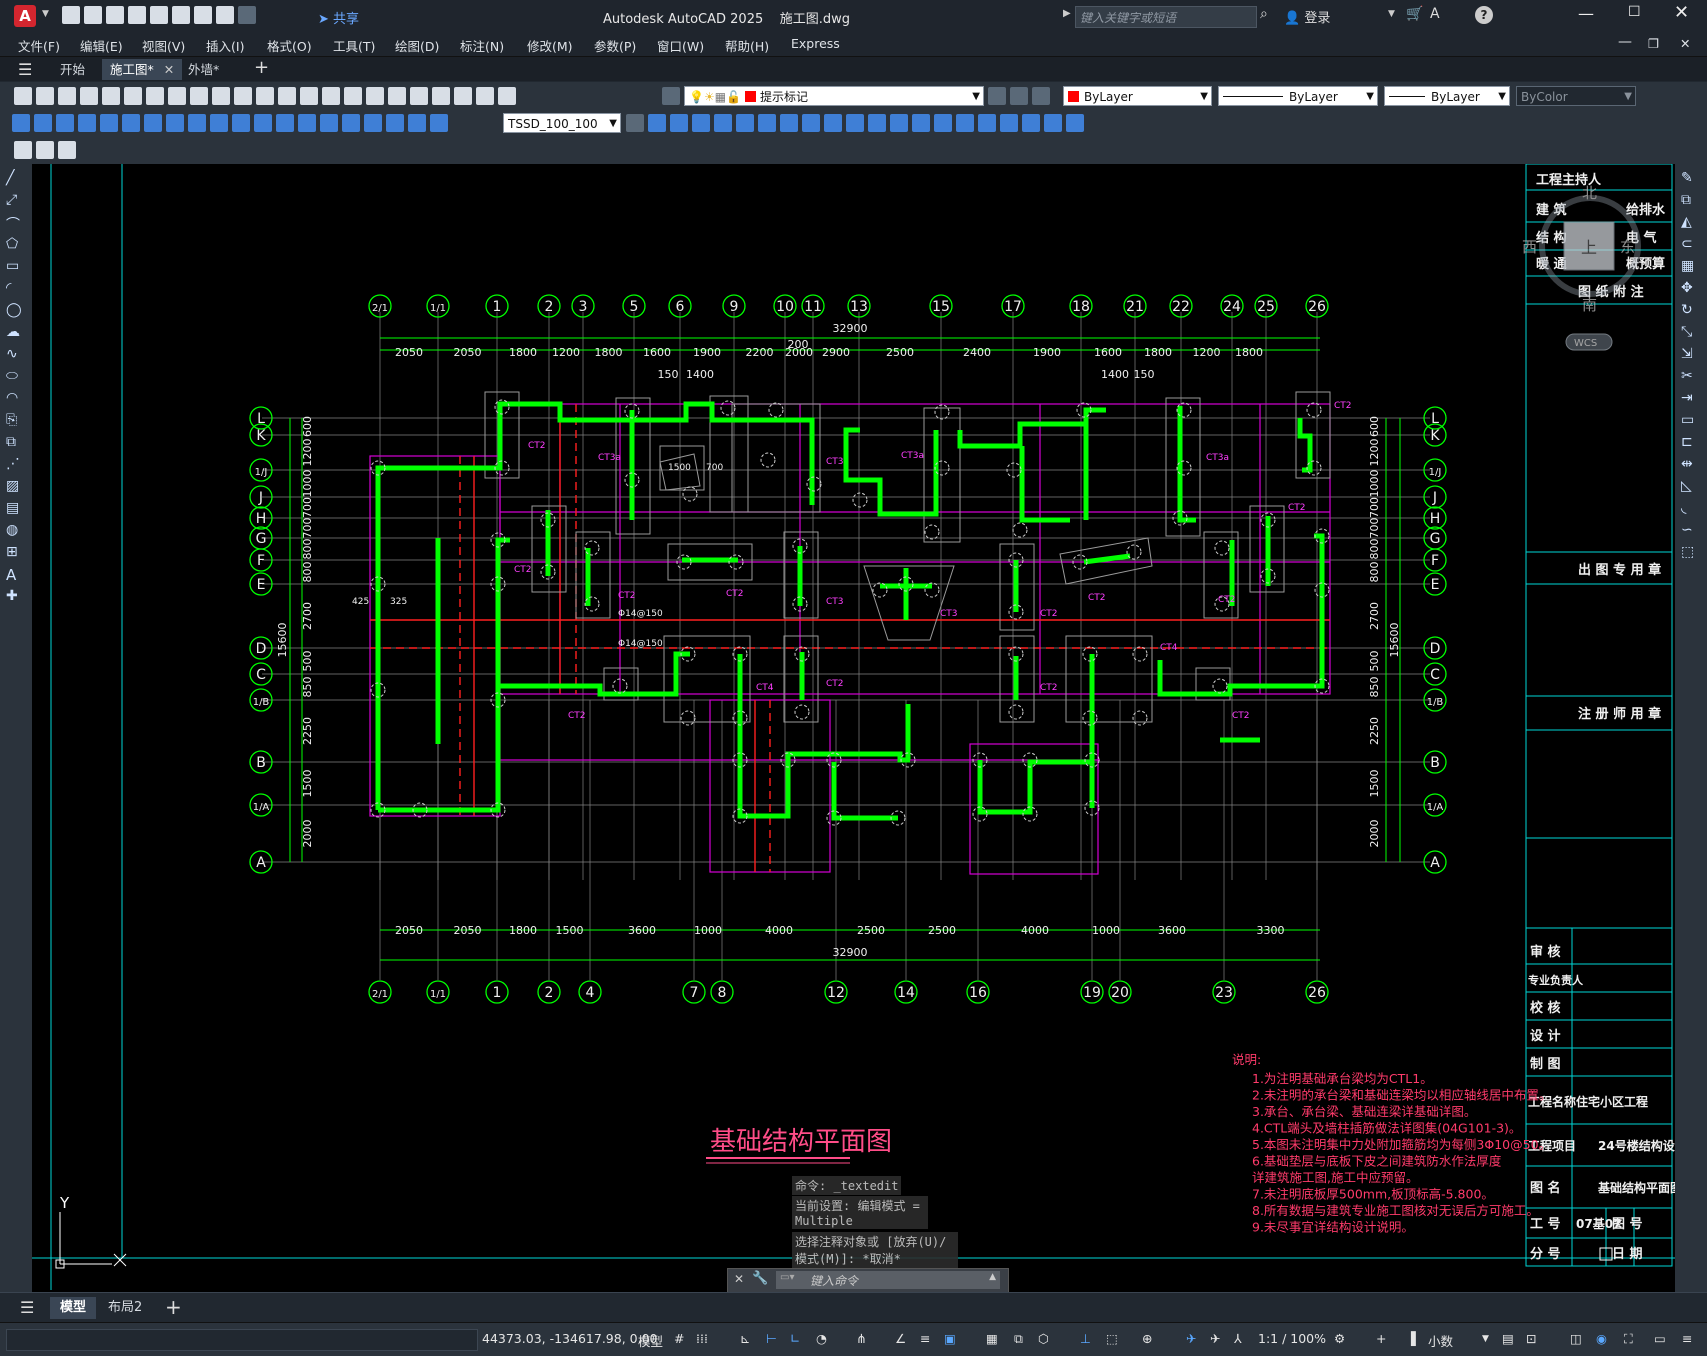  Describe the element at coordinates (1685, 43) in the screenshot. I see `doc-close-icon: ✕` at that location.